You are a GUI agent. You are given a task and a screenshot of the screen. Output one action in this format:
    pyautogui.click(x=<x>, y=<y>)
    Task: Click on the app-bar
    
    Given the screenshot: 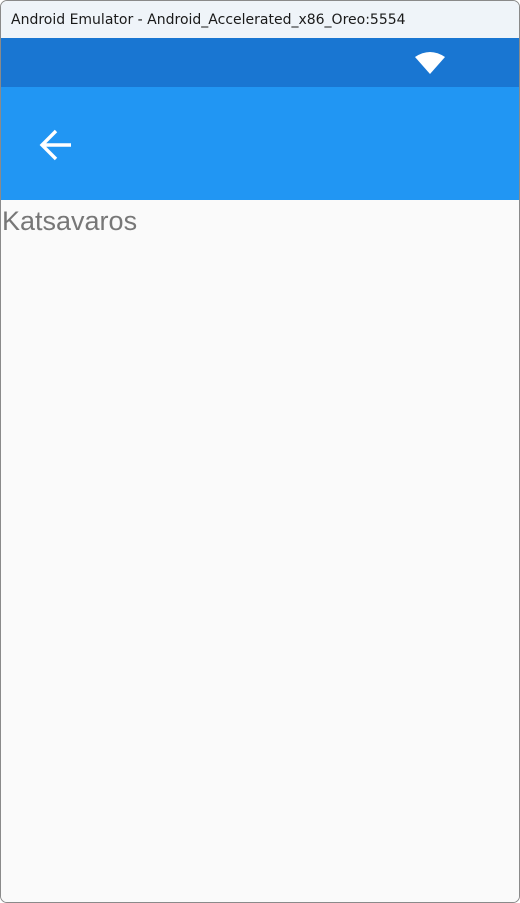 What is the action you would take?
    pyautogui.click(x=260, y=143)
    